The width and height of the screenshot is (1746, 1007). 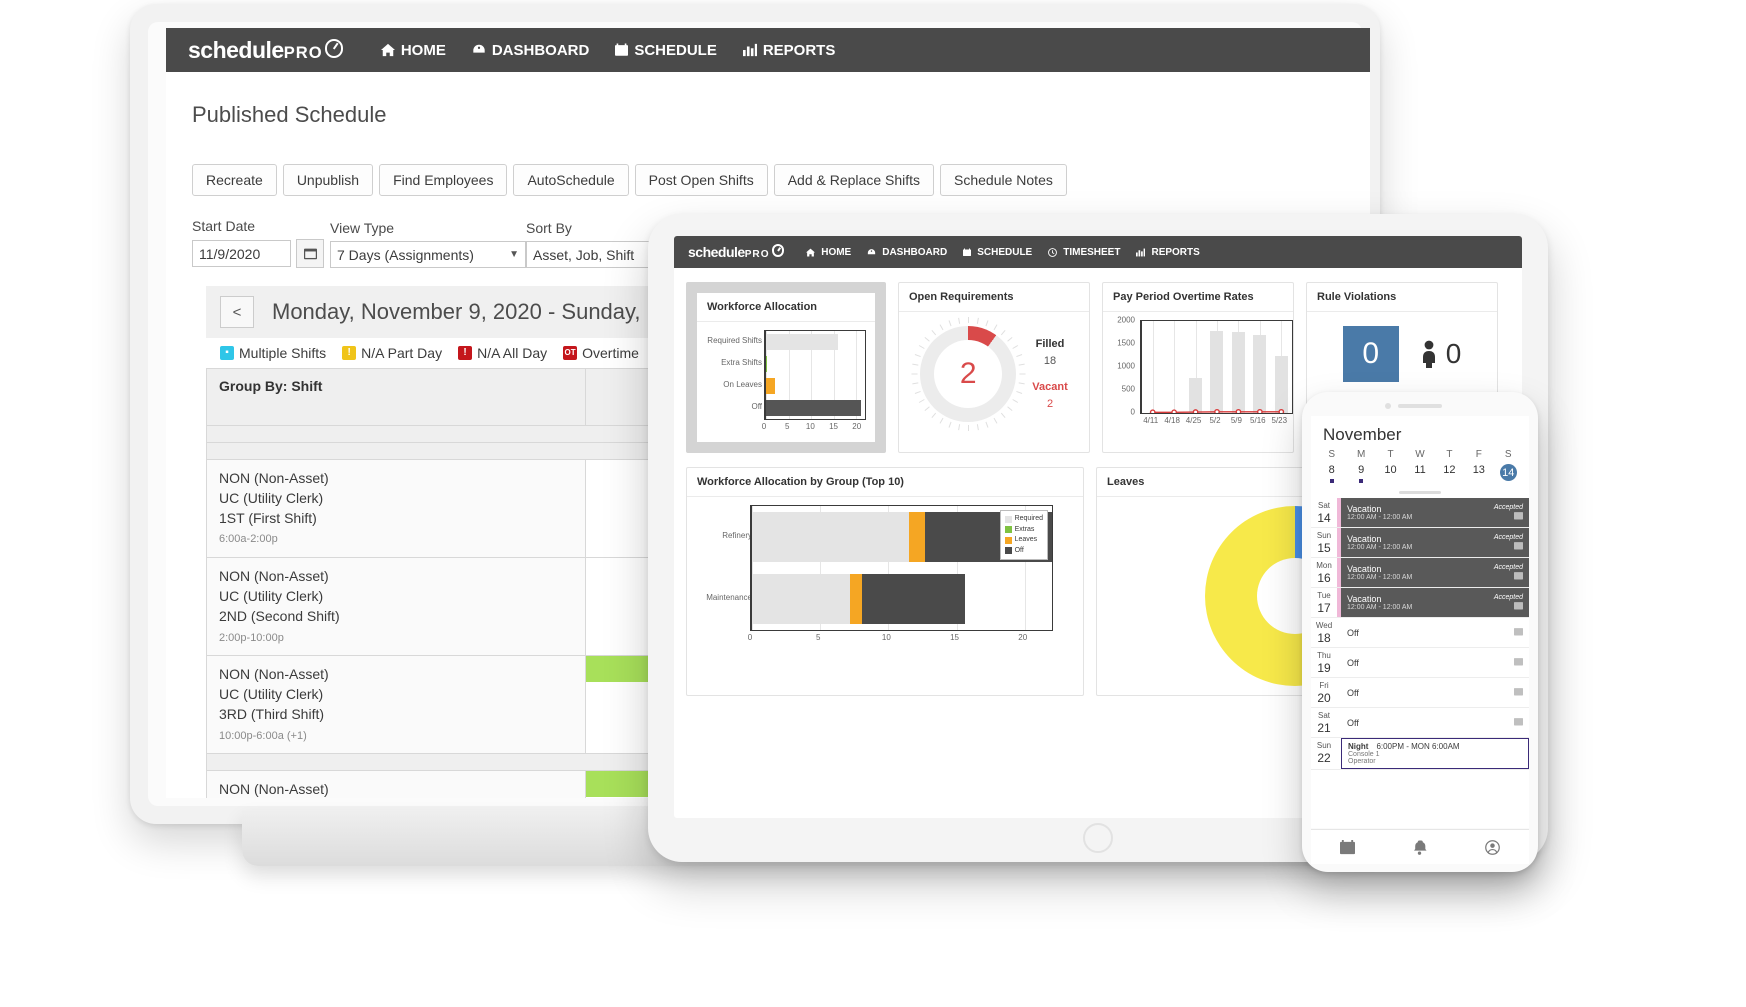 I want to click on axis-tick-label: 500, so click(x=1128, y=389).